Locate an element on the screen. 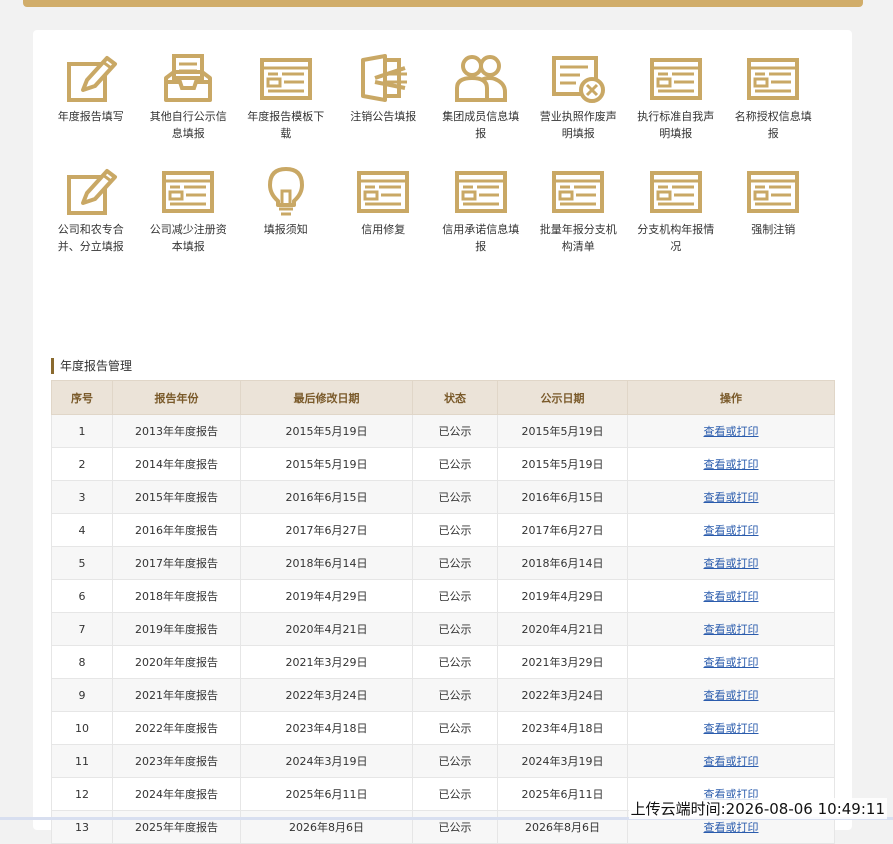 The width and height of the screenshot is (893, 844). table-row: 10 2022年年度报告 2023年4月18日 已公示 2023年4月18日 查看或打印 is located at coordinates (443, 728).